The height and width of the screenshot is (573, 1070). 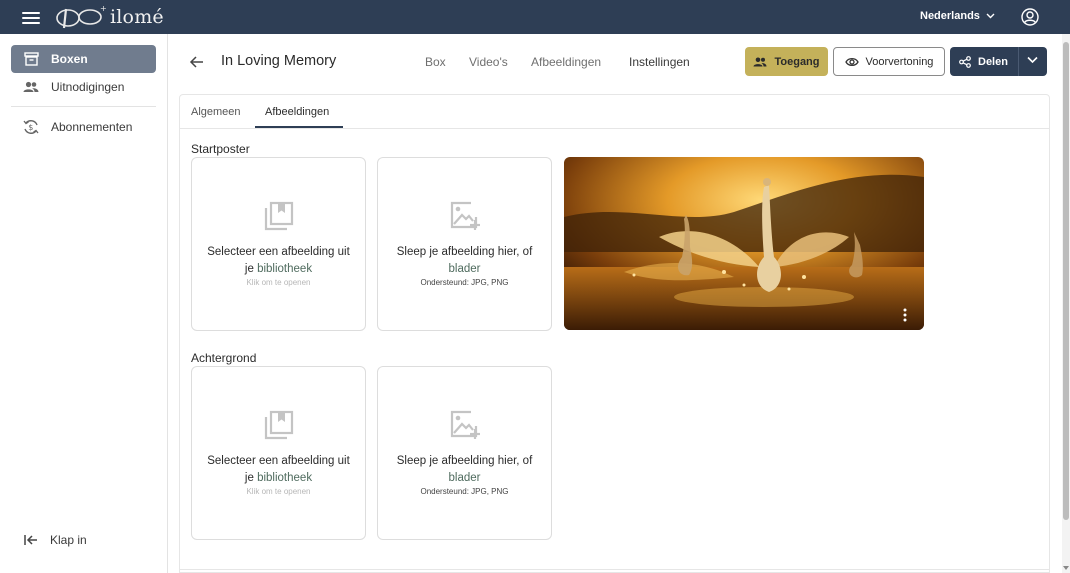 What do you see at coordinates (92, 127) in the screenshot?
I see `sidebar-item-label: Abonnementen` at bounding box center [92, 127].